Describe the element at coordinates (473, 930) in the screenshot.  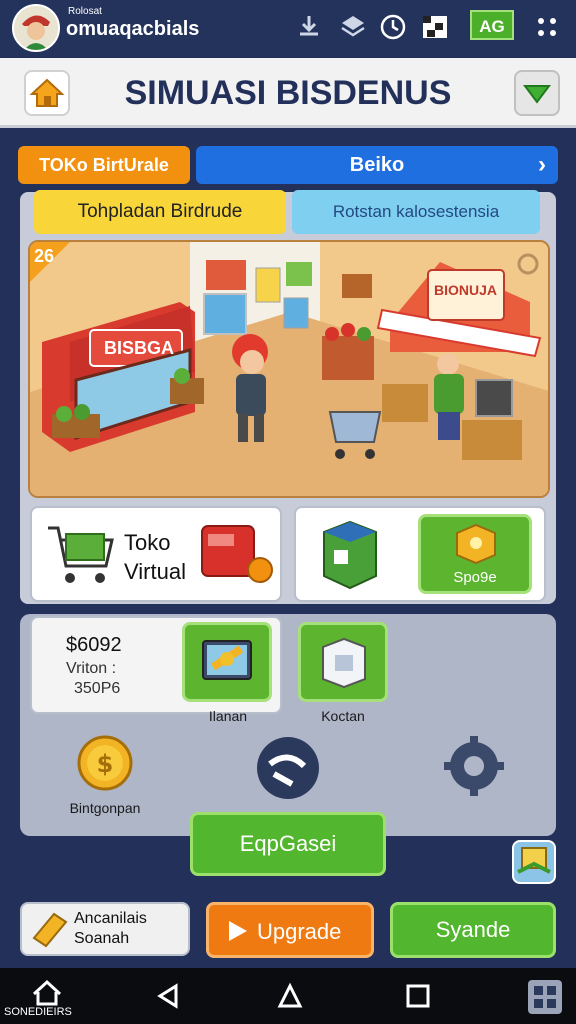
I see `syande-button: Syande` at that location.